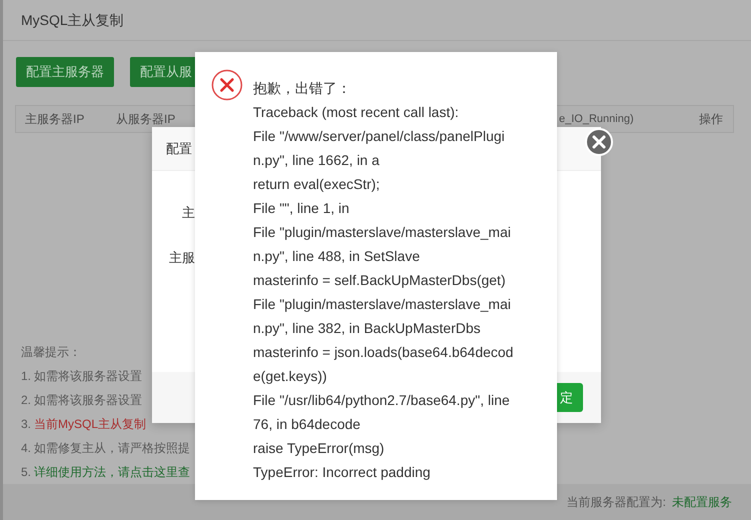 The height and width of the screenshot is (520, 751). What do you see at coordinates (379, 136) in the screenshot?
I see `traceback-line: File "/www/server/panel/class/panelPlugi` at bounding box center [379, 136].